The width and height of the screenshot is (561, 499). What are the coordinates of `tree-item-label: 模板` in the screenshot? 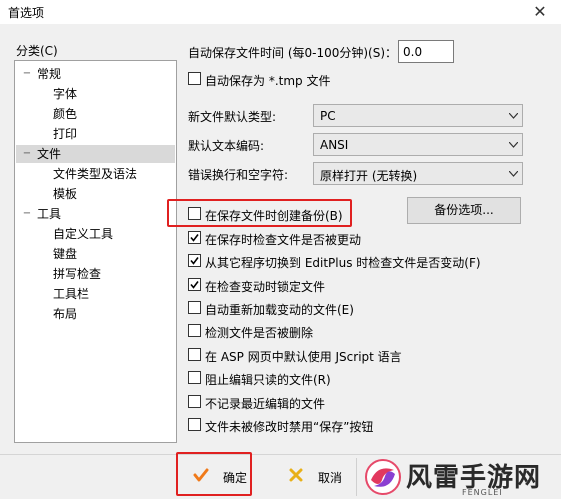 It's located at (65, 194).